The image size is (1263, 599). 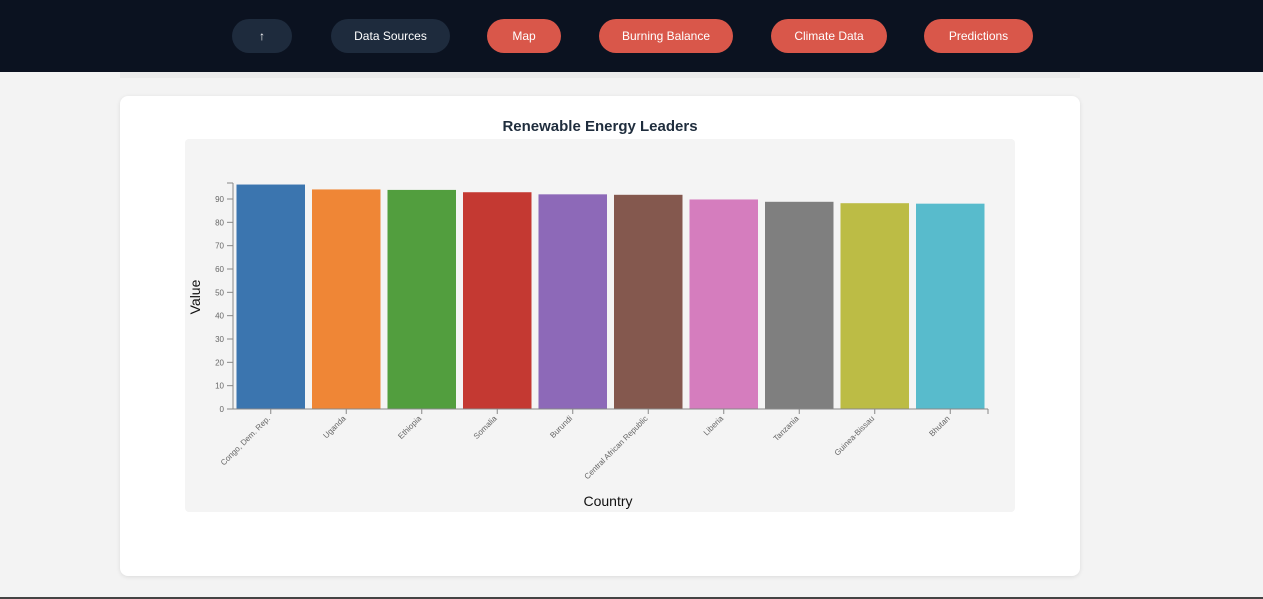 I want to click on y-tick-label: 90, so click(x=219, y=199).